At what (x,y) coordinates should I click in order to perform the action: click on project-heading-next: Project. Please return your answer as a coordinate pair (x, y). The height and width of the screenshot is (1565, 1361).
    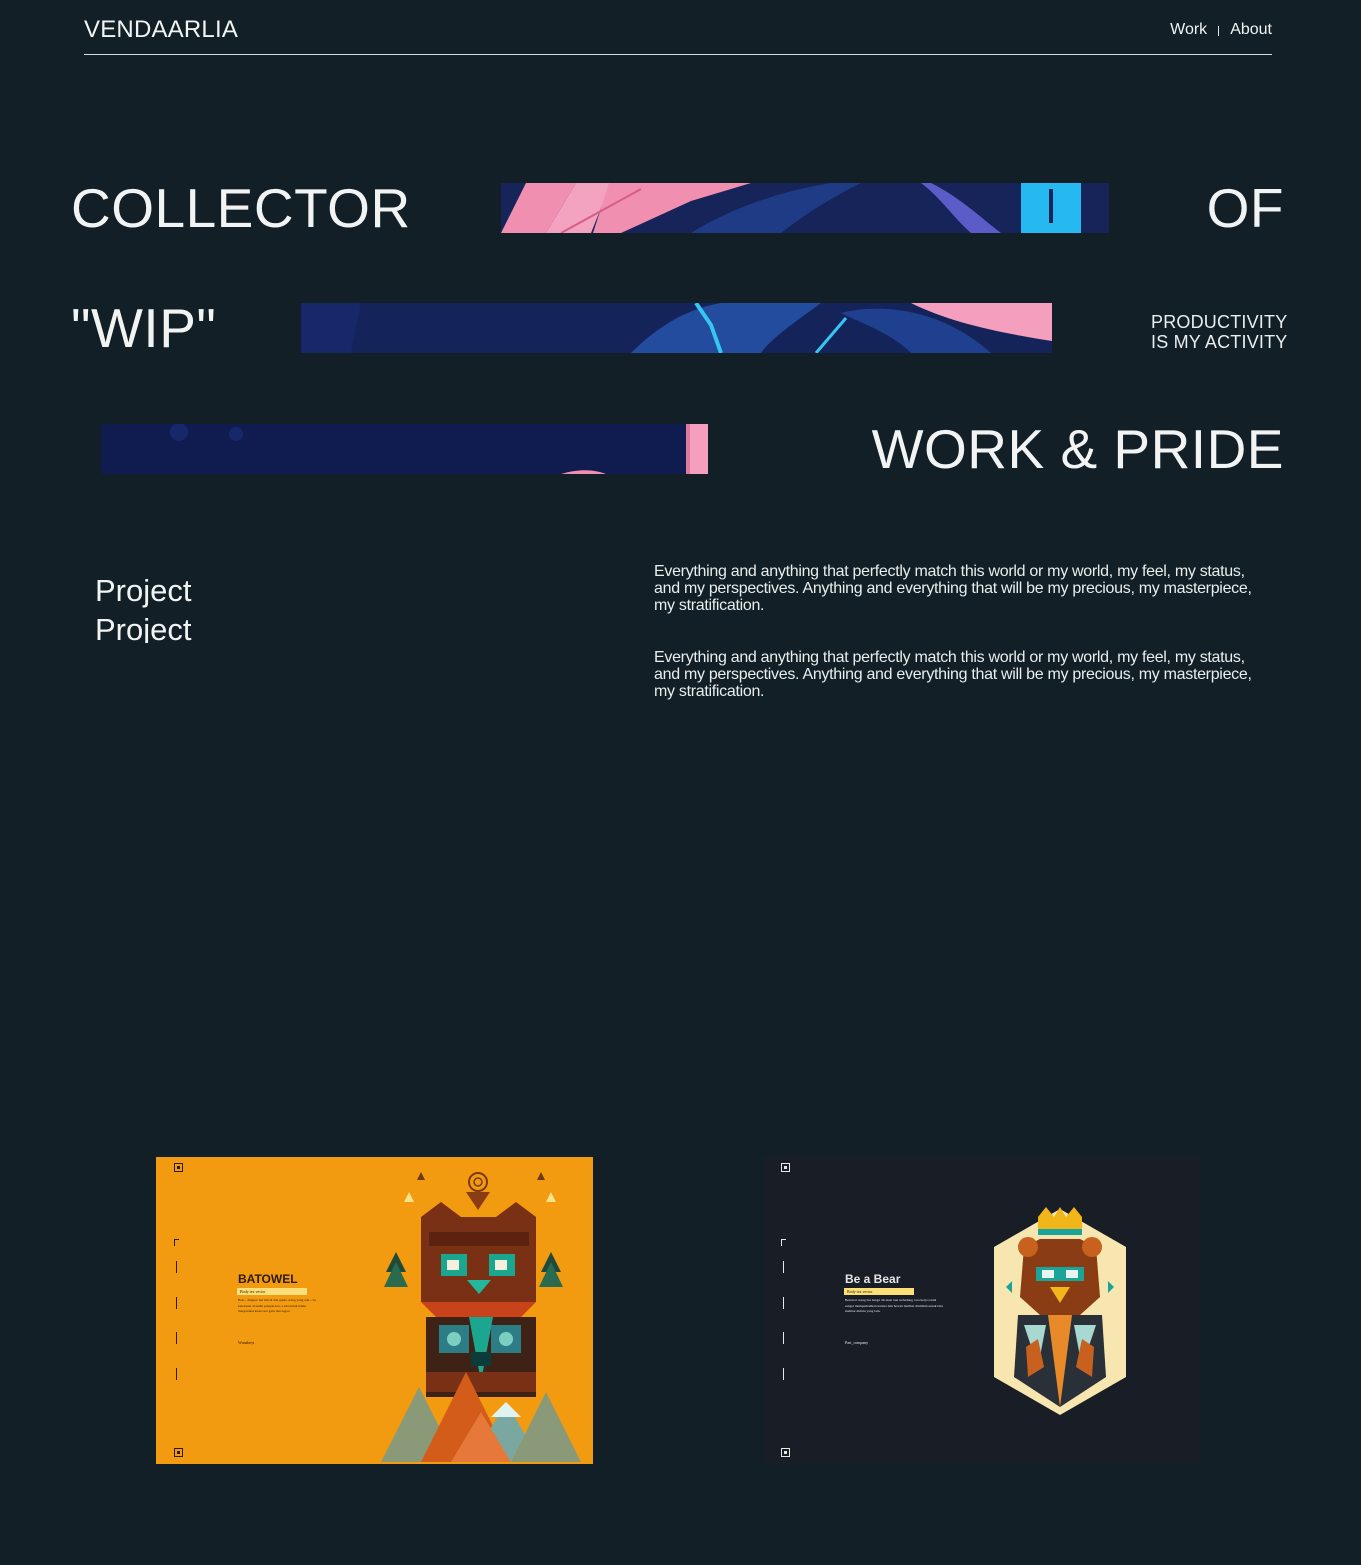
    Looking at the image, I should click on (143, 627).